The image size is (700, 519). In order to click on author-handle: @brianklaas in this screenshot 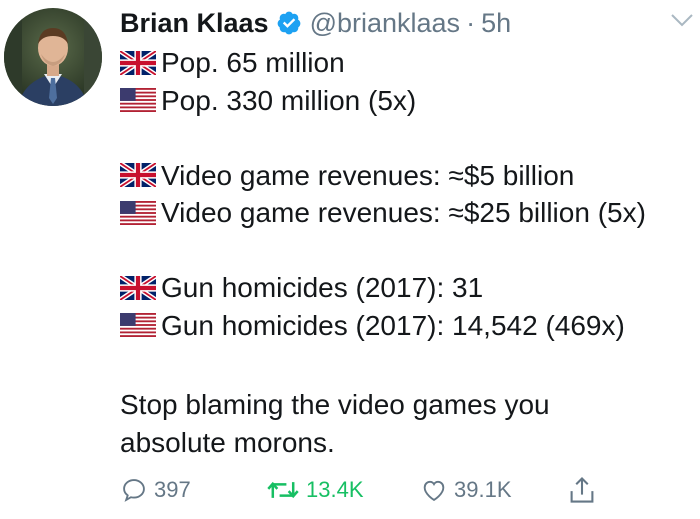, I will do `click(385, 23)`.